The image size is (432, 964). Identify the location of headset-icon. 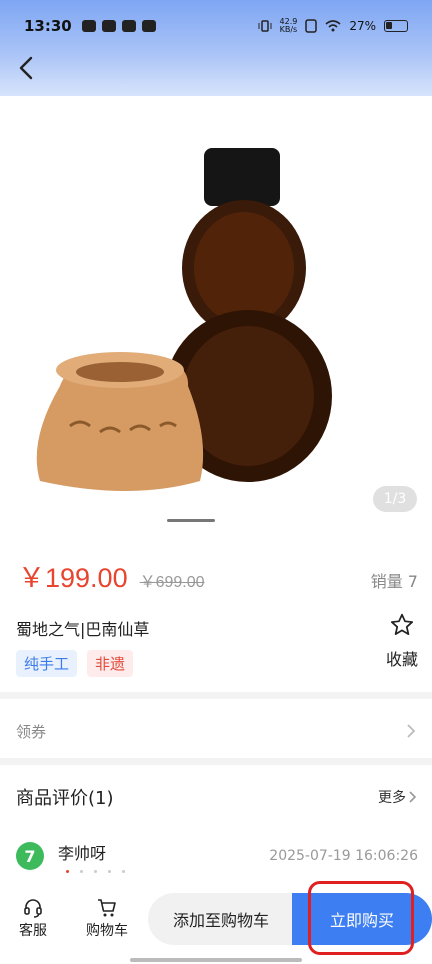
(33, 908).